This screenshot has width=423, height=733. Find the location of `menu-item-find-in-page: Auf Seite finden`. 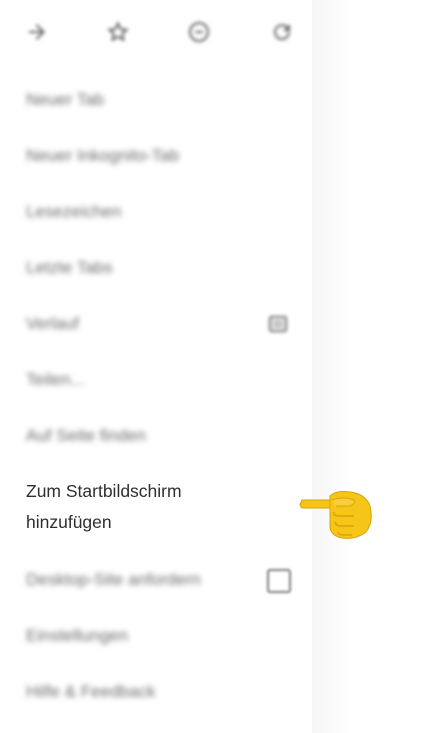

menu-item-find-in-page: Auf Seite finden is located at coordinates (166, 436).